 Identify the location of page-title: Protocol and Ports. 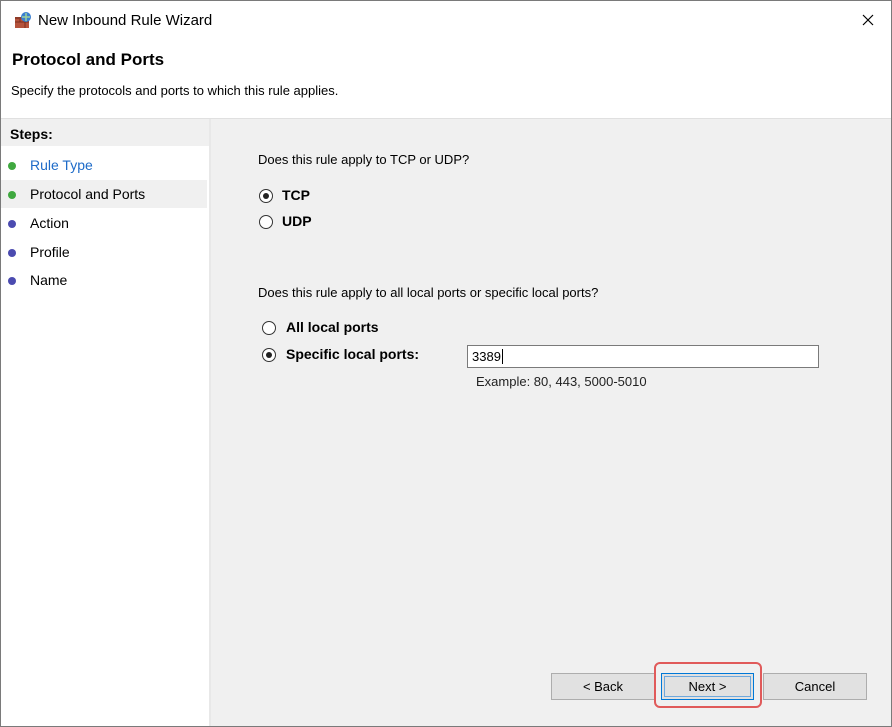
(88, 59).